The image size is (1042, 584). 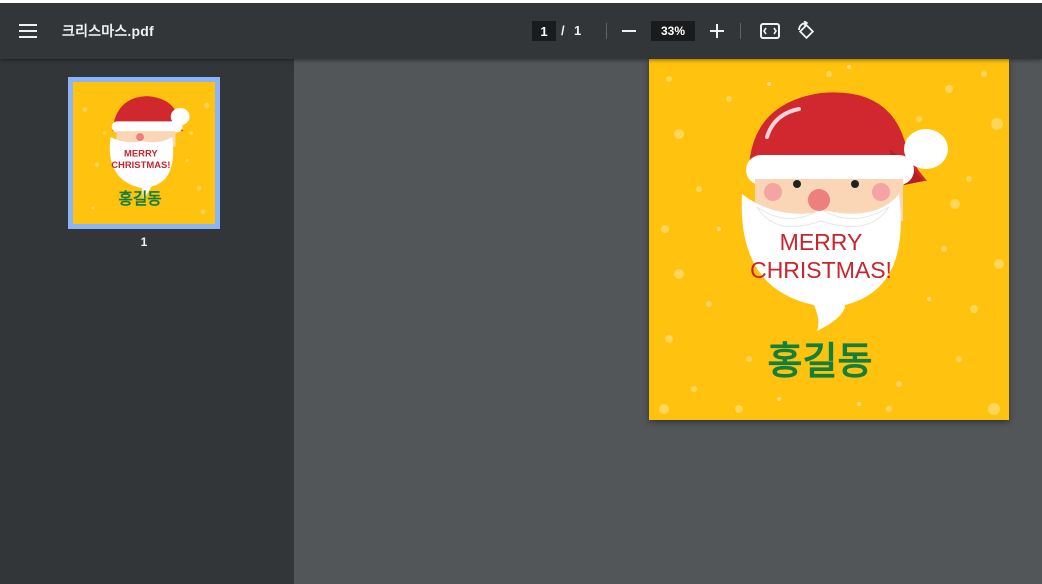 I want to click on pdf-toolbar: 크리스마스.pdf / 1, so click(x=521, y=29).